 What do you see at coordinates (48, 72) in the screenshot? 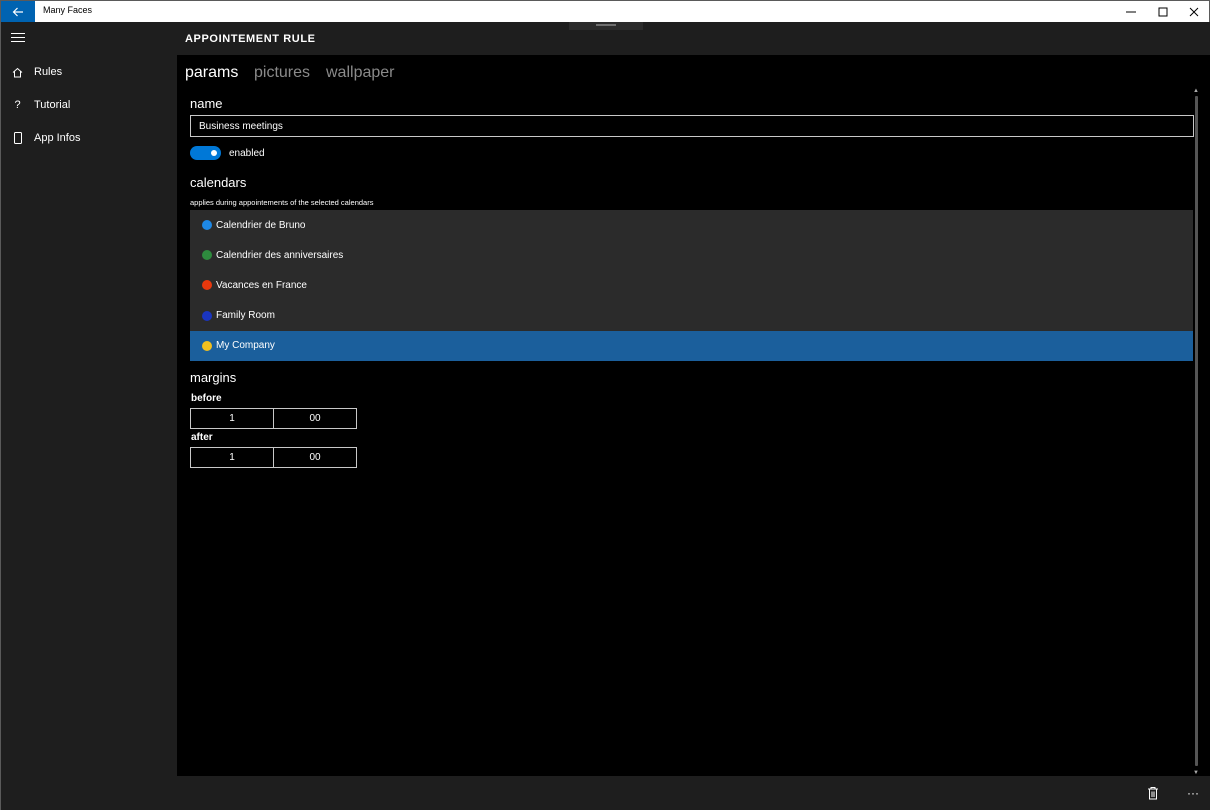
I see `sidebar-item-label: Rules` at bounding box center [48, 72].